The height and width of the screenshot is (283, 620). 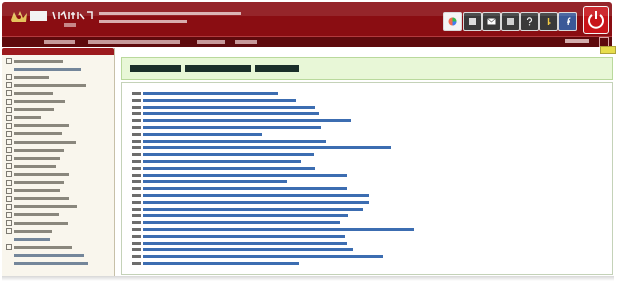 I want to click on color-wheel-icon, so click(x=452, y=21).